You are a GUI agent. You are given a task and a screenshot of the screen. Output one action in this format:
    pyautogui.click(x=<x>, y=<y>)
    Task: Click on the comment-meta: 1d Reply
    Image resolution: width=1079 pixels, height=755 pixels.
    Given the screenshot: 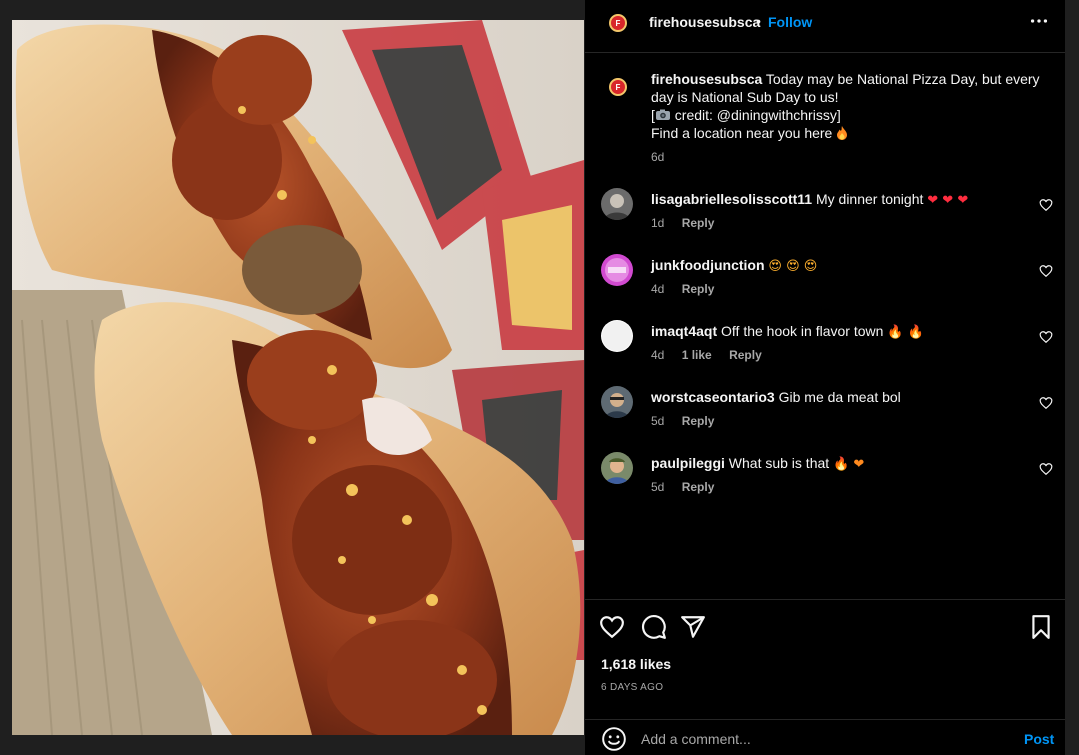 What is the action you would take?
    pyautogui.click(x=689, y=223)
    